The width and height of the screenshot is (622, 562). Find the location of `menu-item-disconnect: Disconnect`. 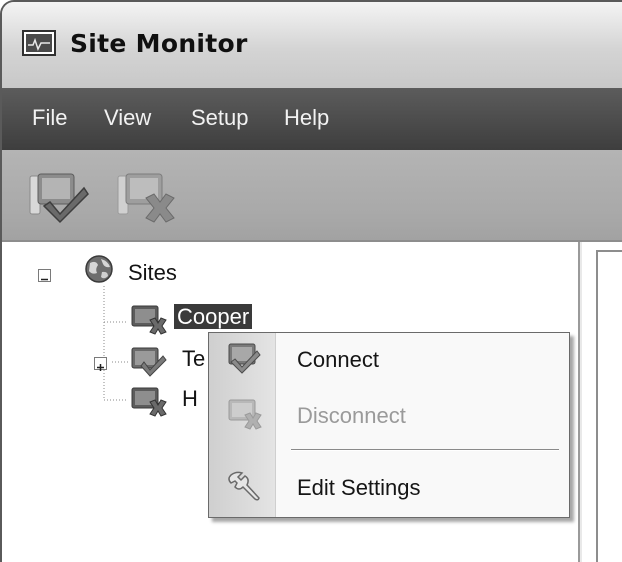

menu-item-disconnect: Disconnect is located at coordinates (351, 416).